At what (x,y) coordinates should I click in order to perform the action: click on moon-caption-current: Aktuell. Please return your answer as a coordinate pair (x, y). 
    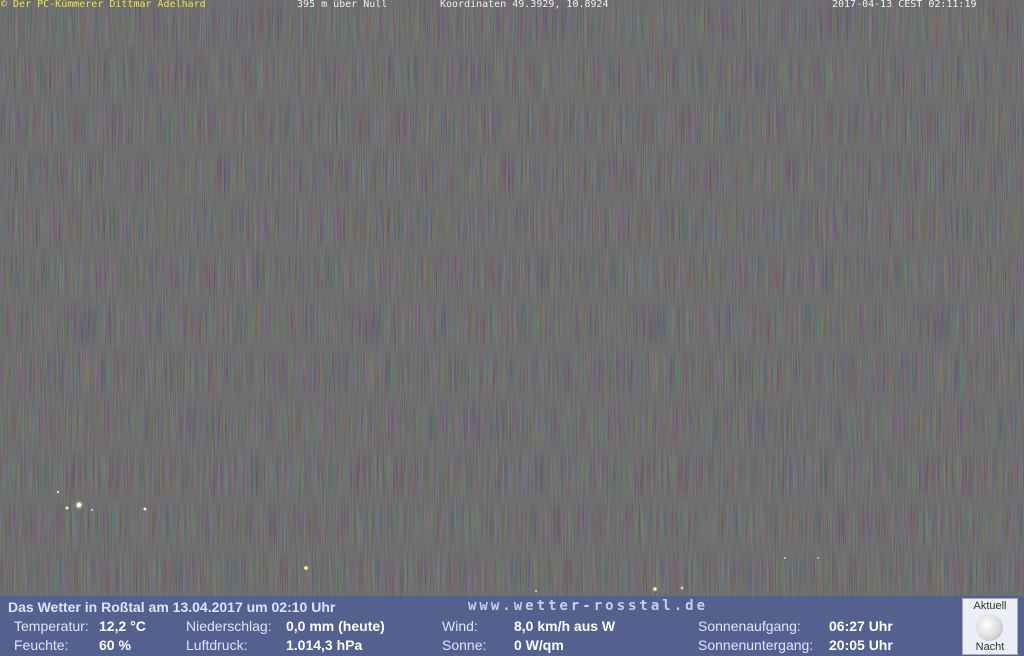
    Looking at the image, I should click on (990, 606).